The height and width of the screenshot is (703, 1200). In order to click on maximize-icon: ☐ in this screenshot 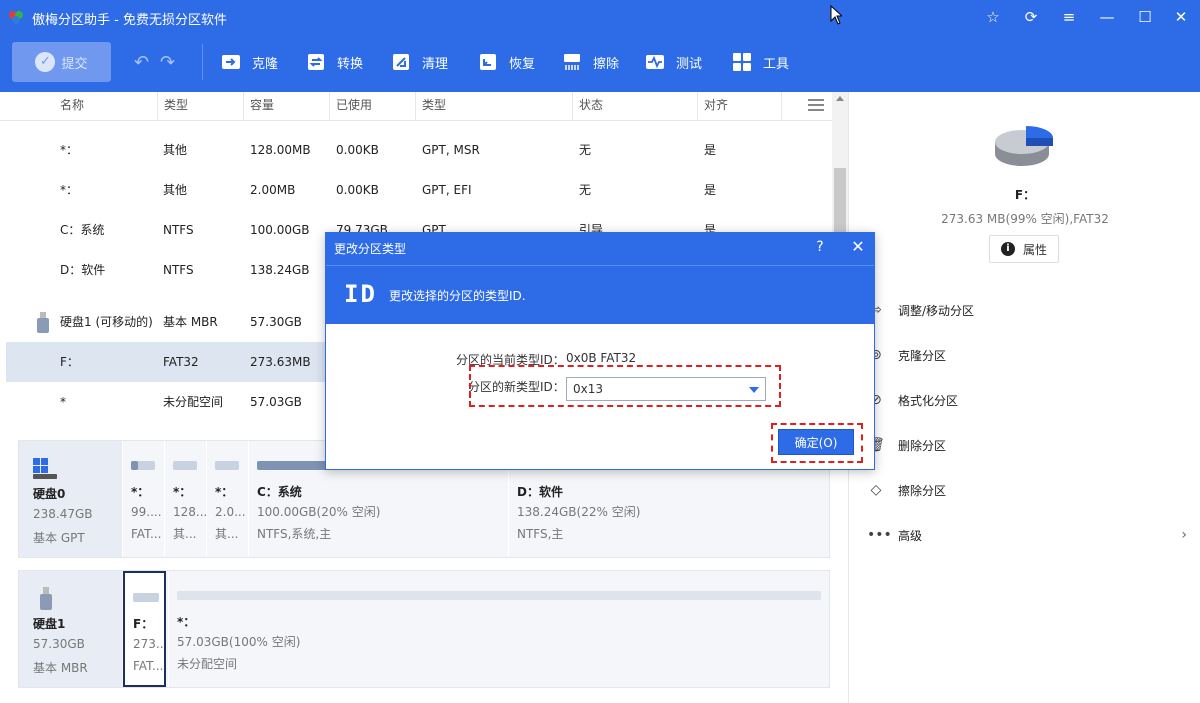, I will do `click(1145, 17)`.